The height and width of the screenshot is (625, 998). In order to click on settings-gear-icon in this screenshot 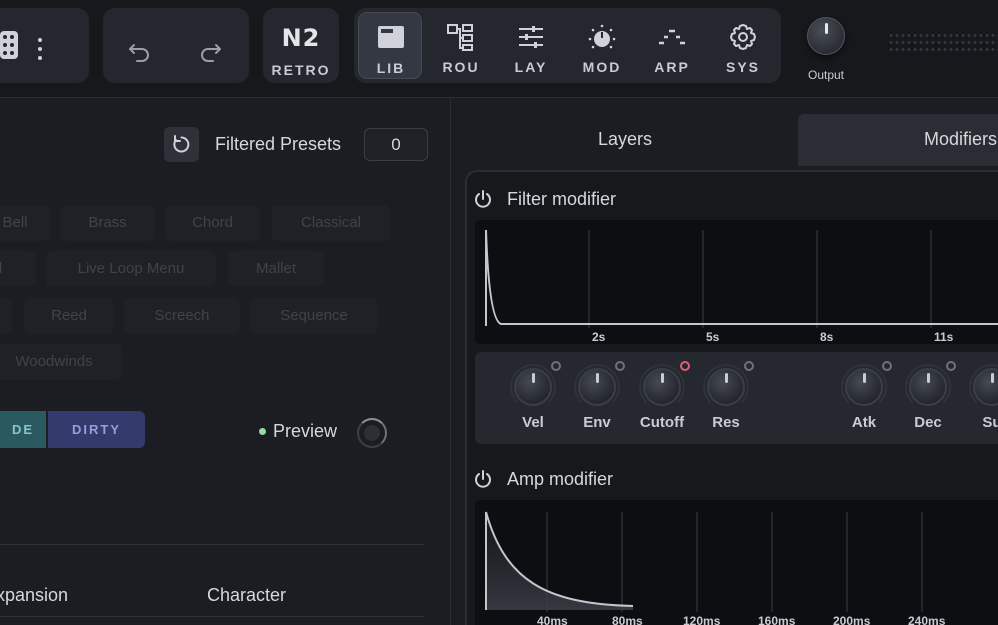, I will do `click(743, 37)`.